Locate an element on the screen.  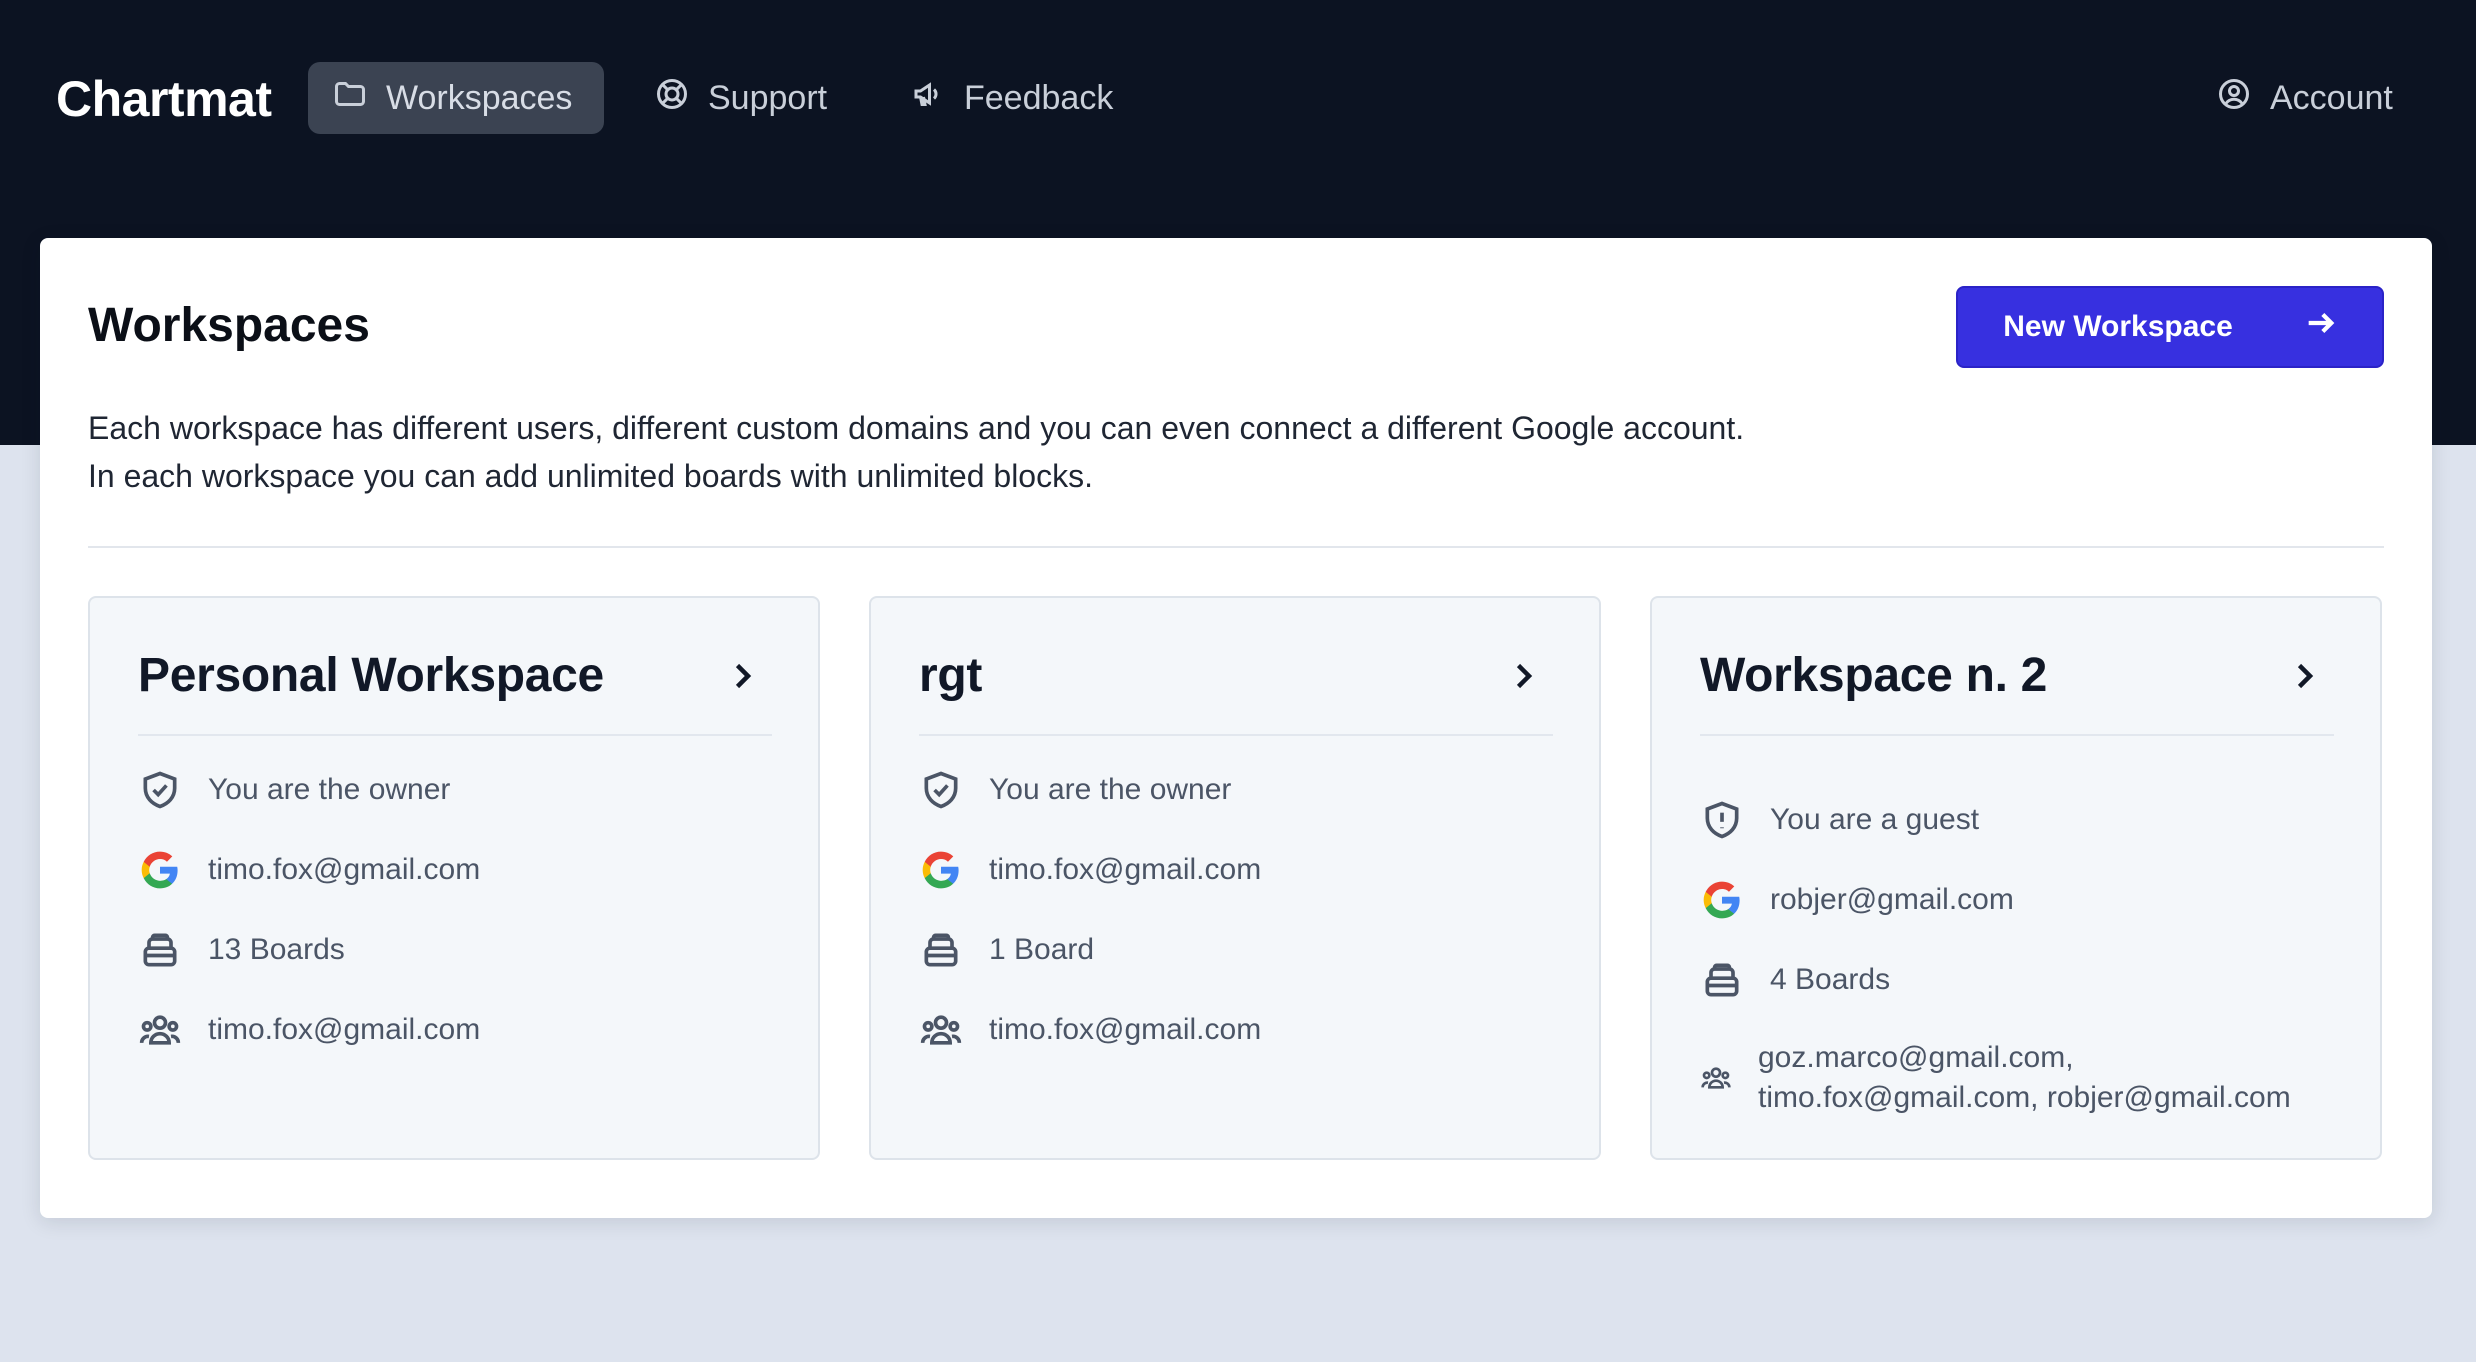
workspace-boards-count: 13 Boards is located at coordinates (241, 950).